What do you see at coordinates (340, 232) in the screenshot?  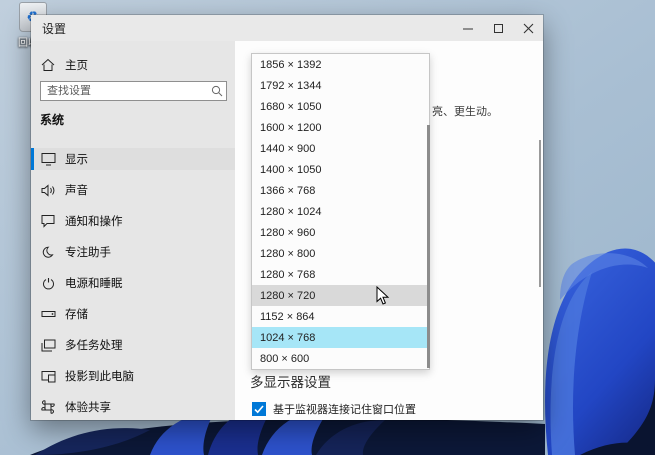 I see `resolution-option: 1280 × 960` at bounding box center [340, 232].